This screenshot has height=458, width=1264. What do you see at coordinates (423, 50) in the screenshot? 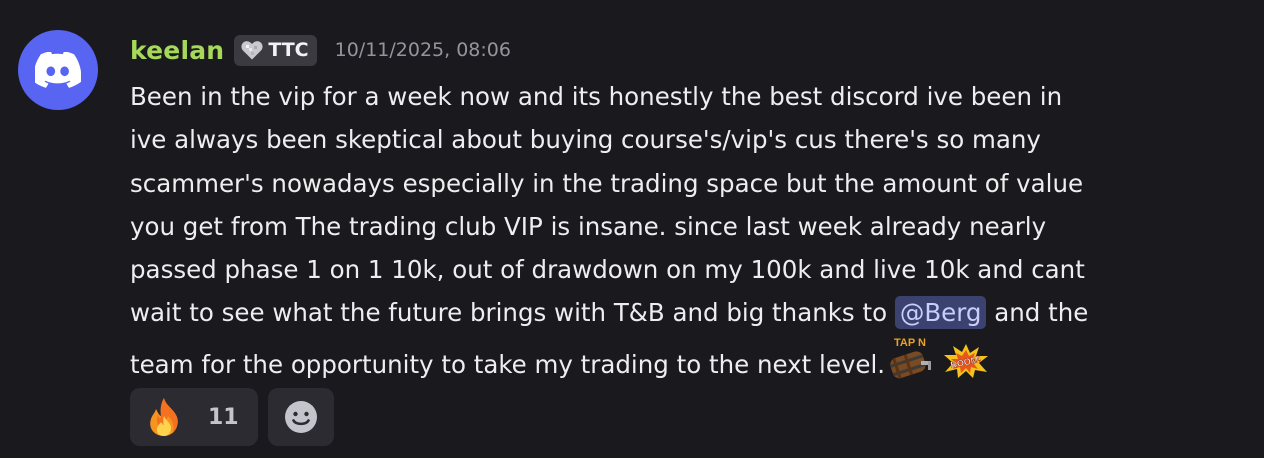
I see `timestamp: 10/11/2025, 08:06` at bounding box center [423, 50].